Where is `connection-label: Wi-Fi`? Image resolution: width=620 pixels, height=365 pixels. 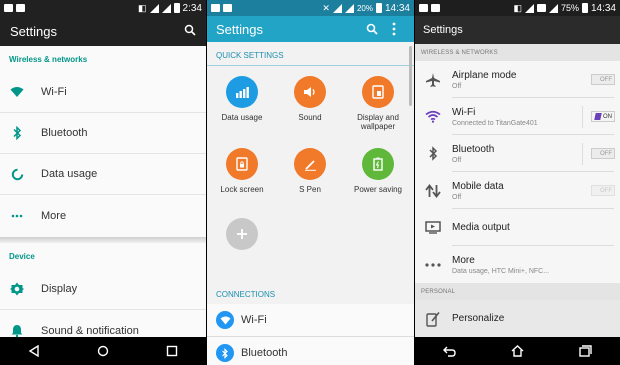
connection-label: Wi-Fi is located at coordinates (254, 320).